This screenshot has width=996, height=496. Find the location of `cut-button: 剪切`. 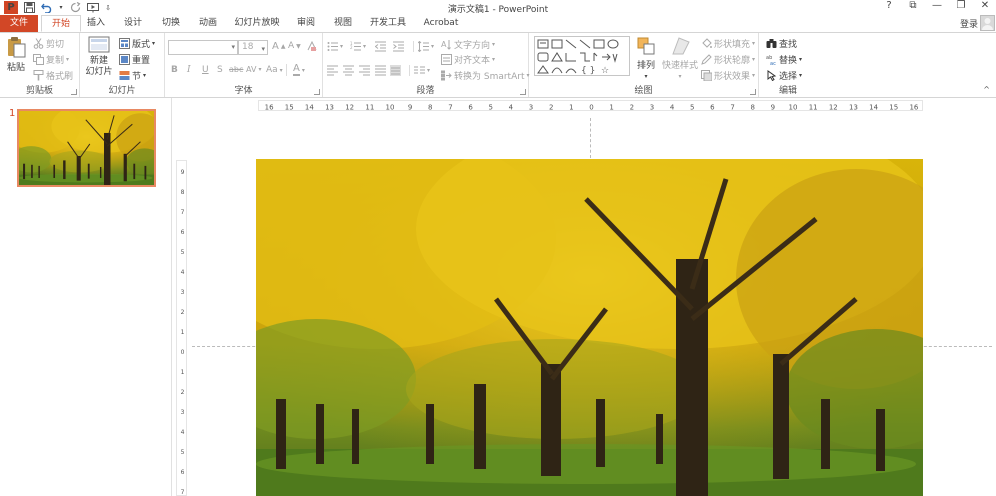

cut-button: 剪切 is located at coordinates (48, 43).